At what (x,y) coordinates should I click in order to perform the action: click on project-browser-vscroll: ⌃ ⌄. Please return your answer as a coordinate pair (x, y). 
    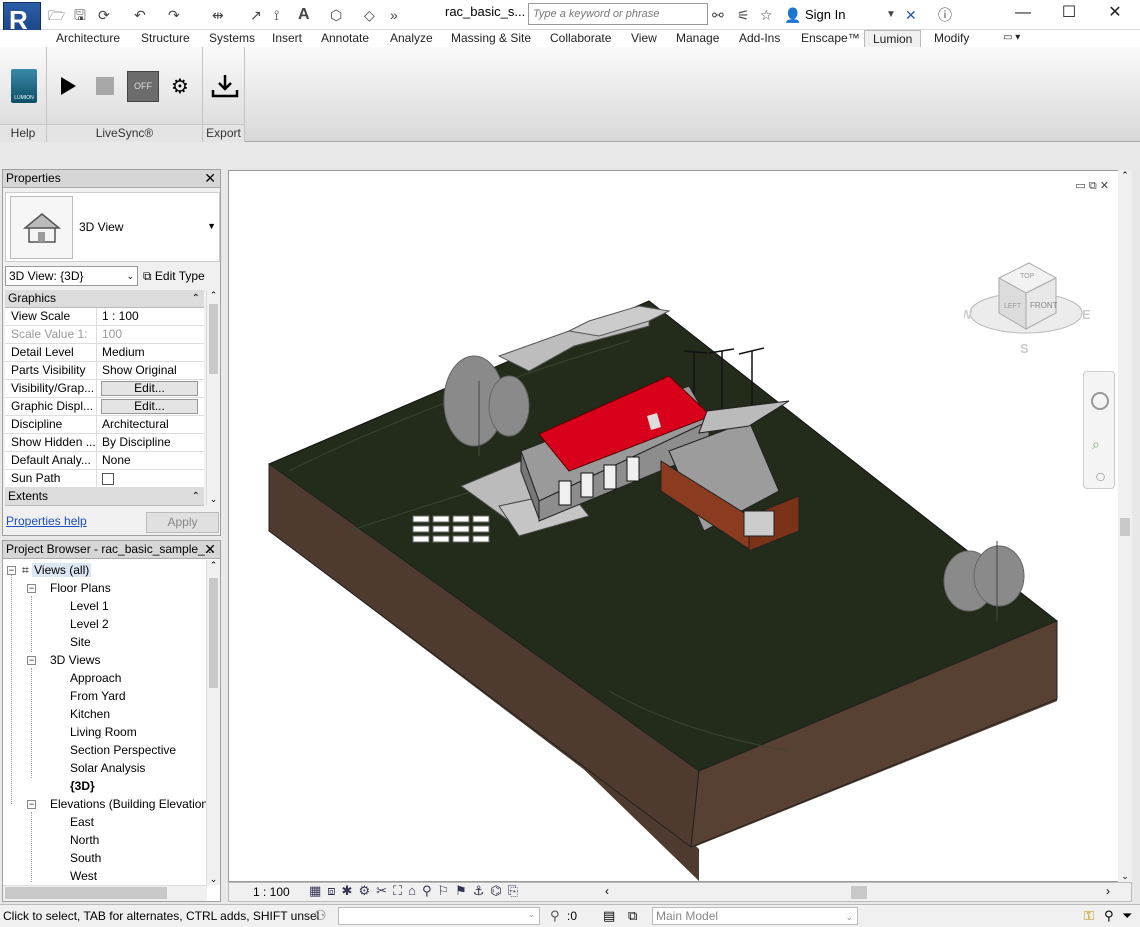
    Looking at the image, I should click on (213, 722).